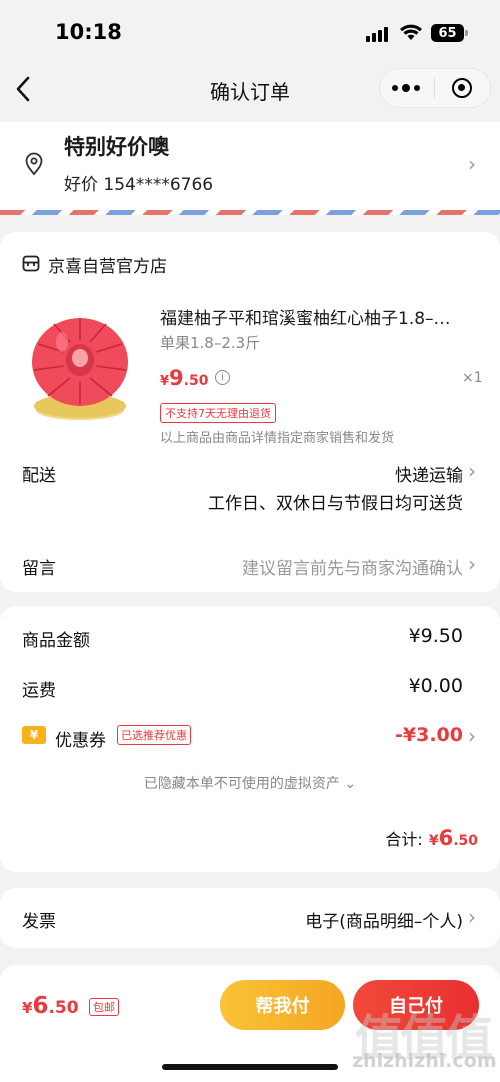 The width and height of the screenshot is (500, 1082). What do you see at coordinates (88, 32) in the screenshot?
I see `status-time: 10:18` at bounding box center [88, 32].